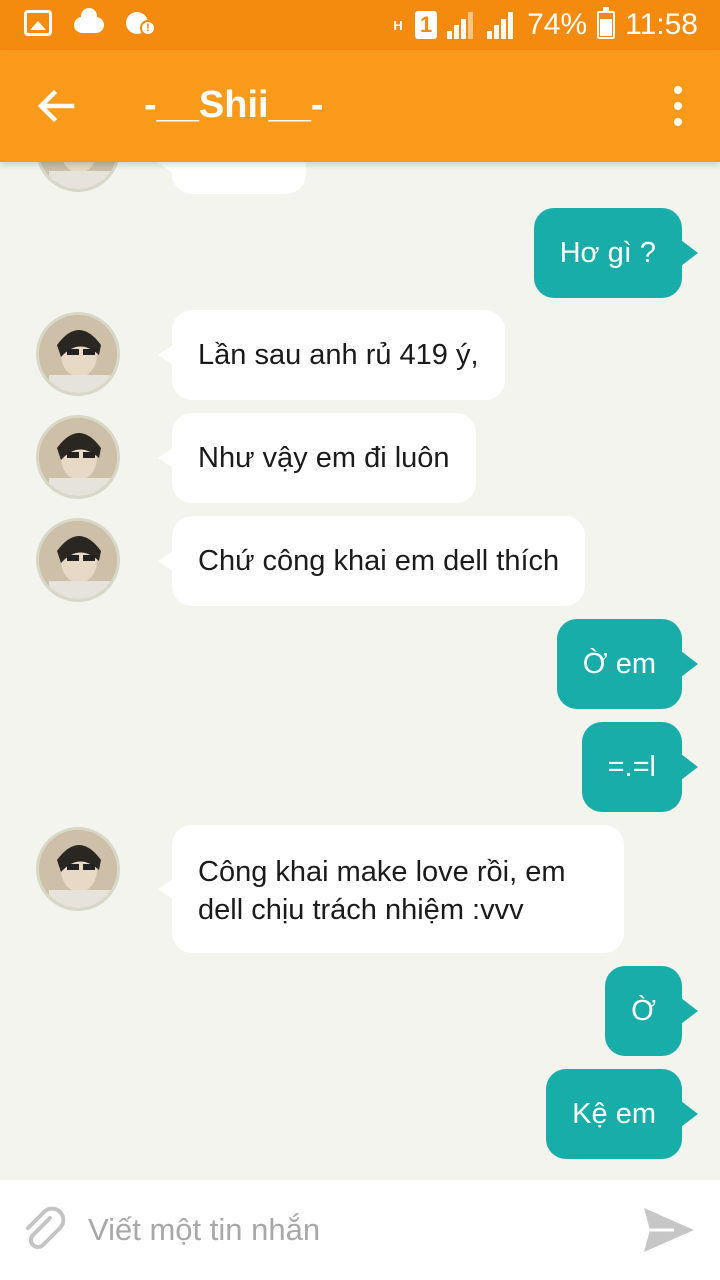 This screenshot has width=720, height=1280. Describe the element at coordinates (426, 25) in the screenshot. I see `sim-indicator: 1` at that location.